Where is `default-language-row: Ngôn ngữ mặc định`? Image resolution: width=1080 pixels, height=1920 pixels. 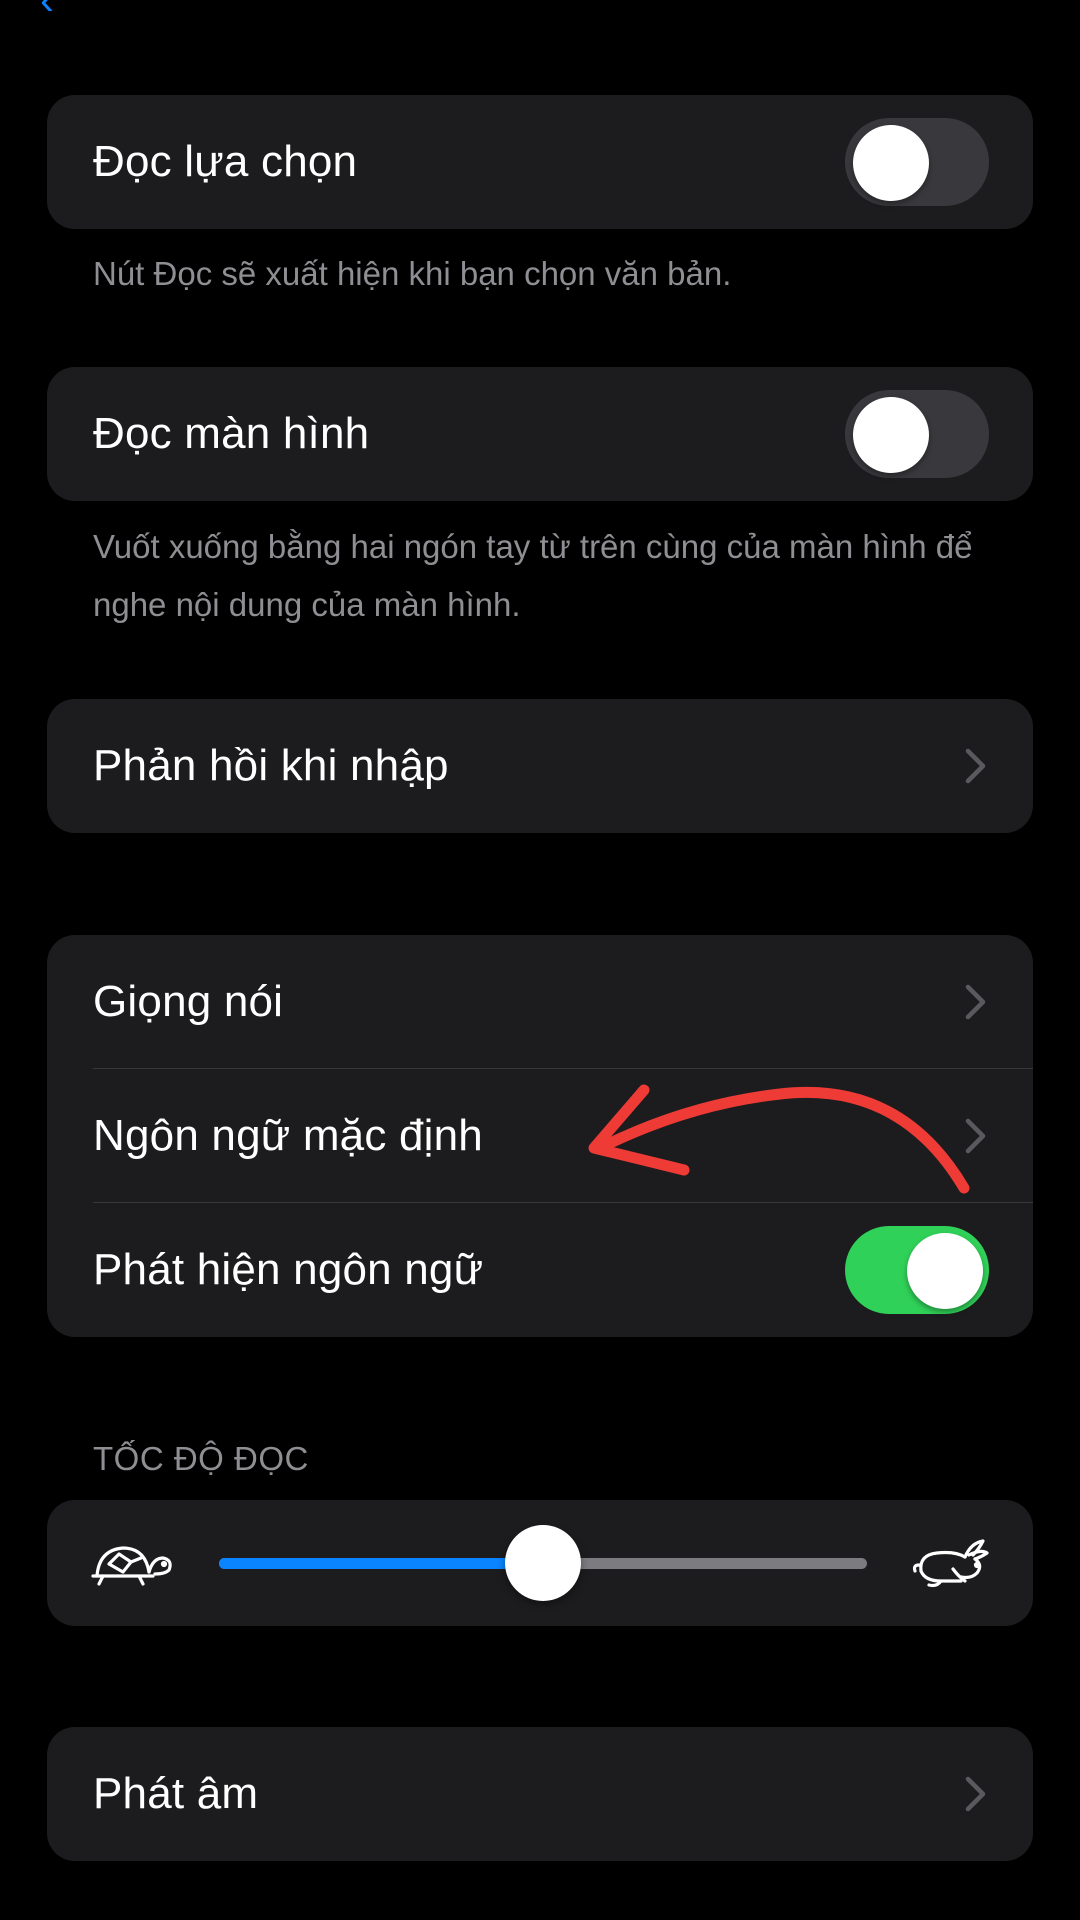 default-language-row: Ngôn ngữ mặc định is located at coordinates (540, 1136).